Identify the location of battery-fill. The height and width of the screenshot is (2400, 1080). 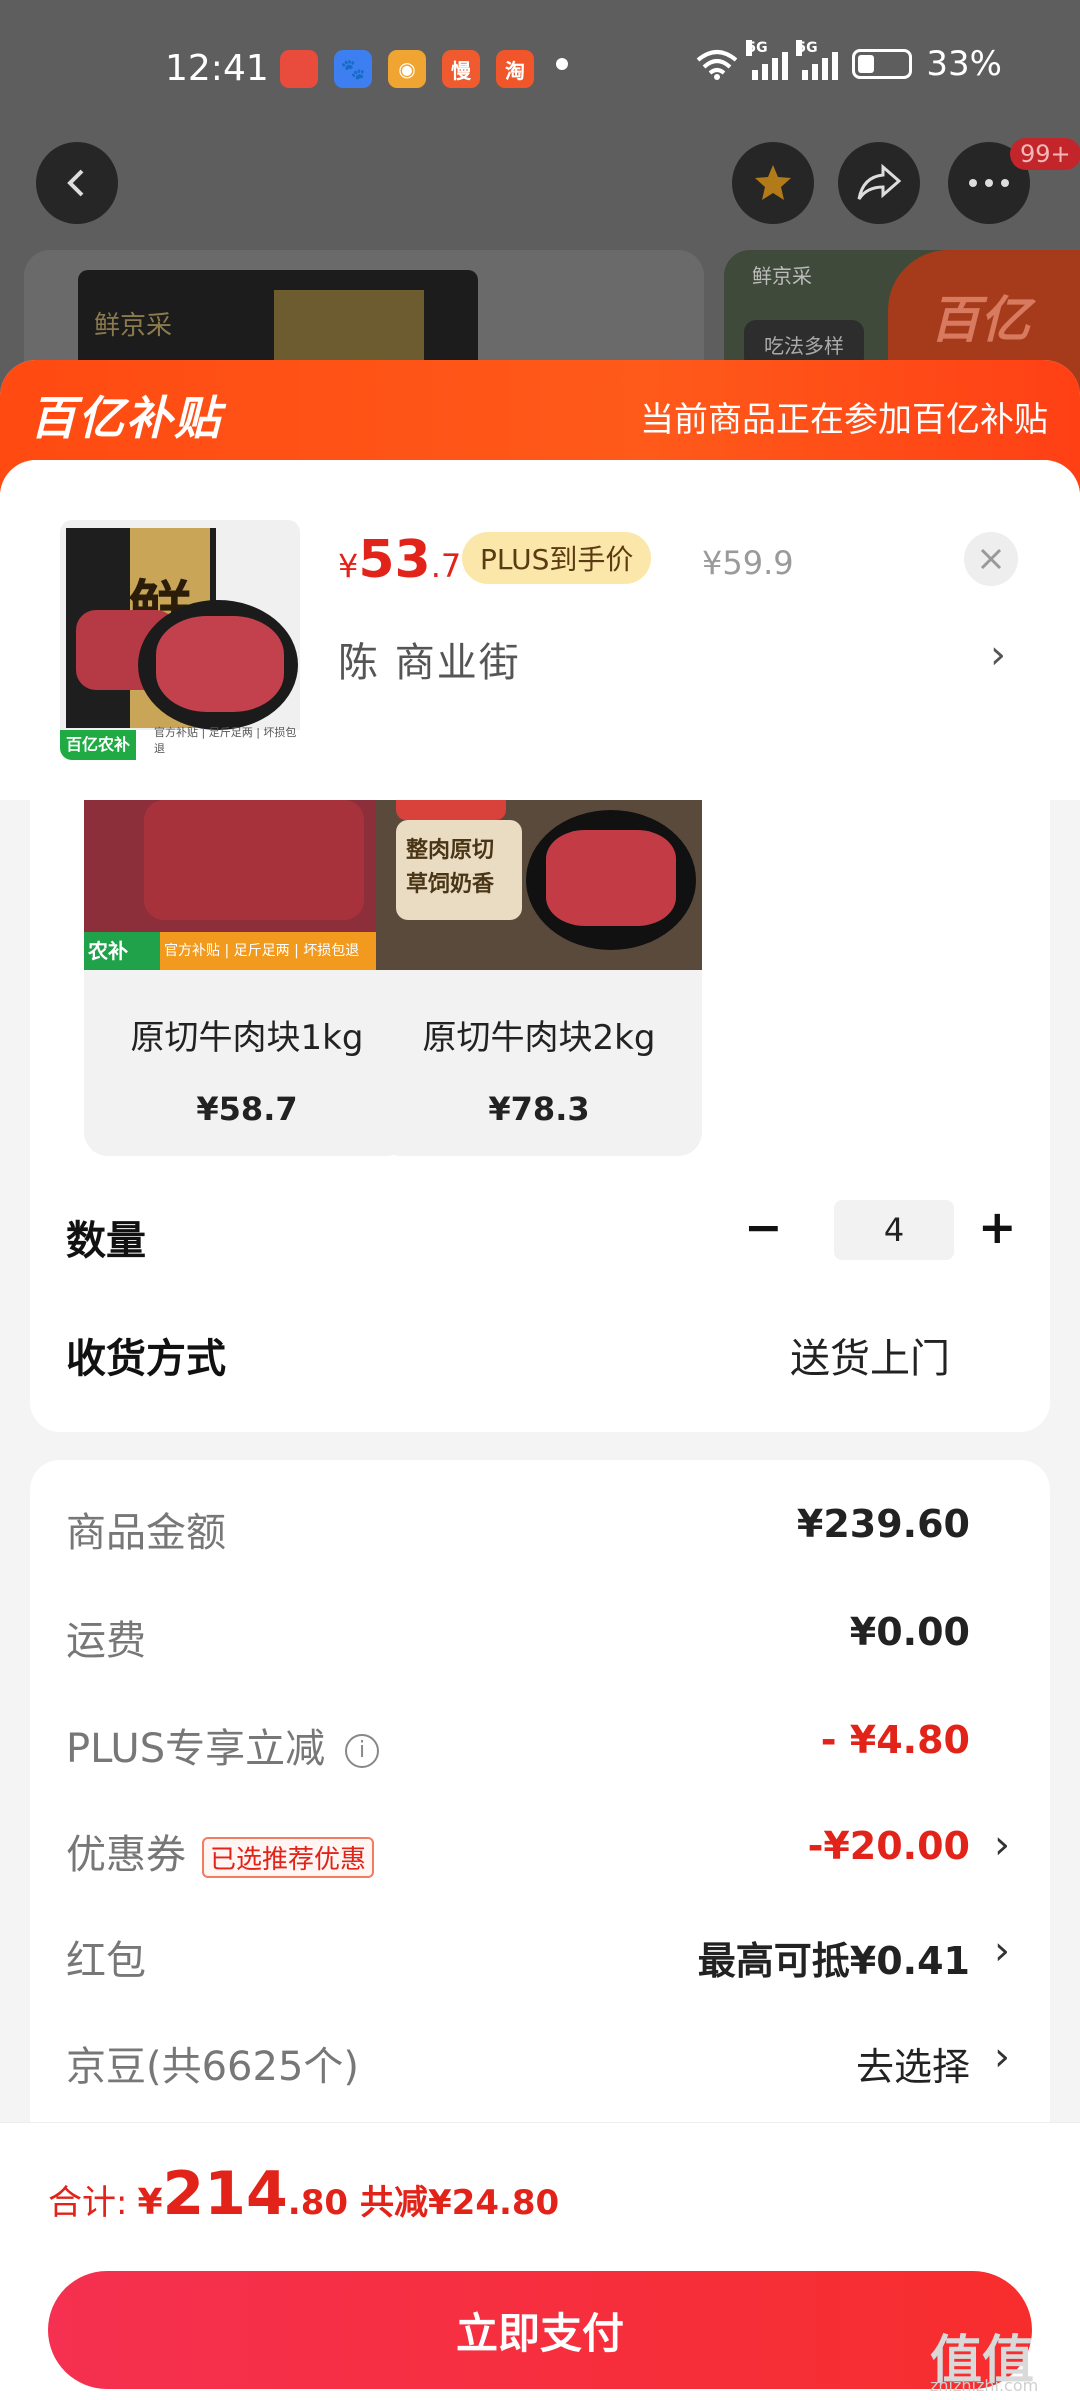
(866, 64).